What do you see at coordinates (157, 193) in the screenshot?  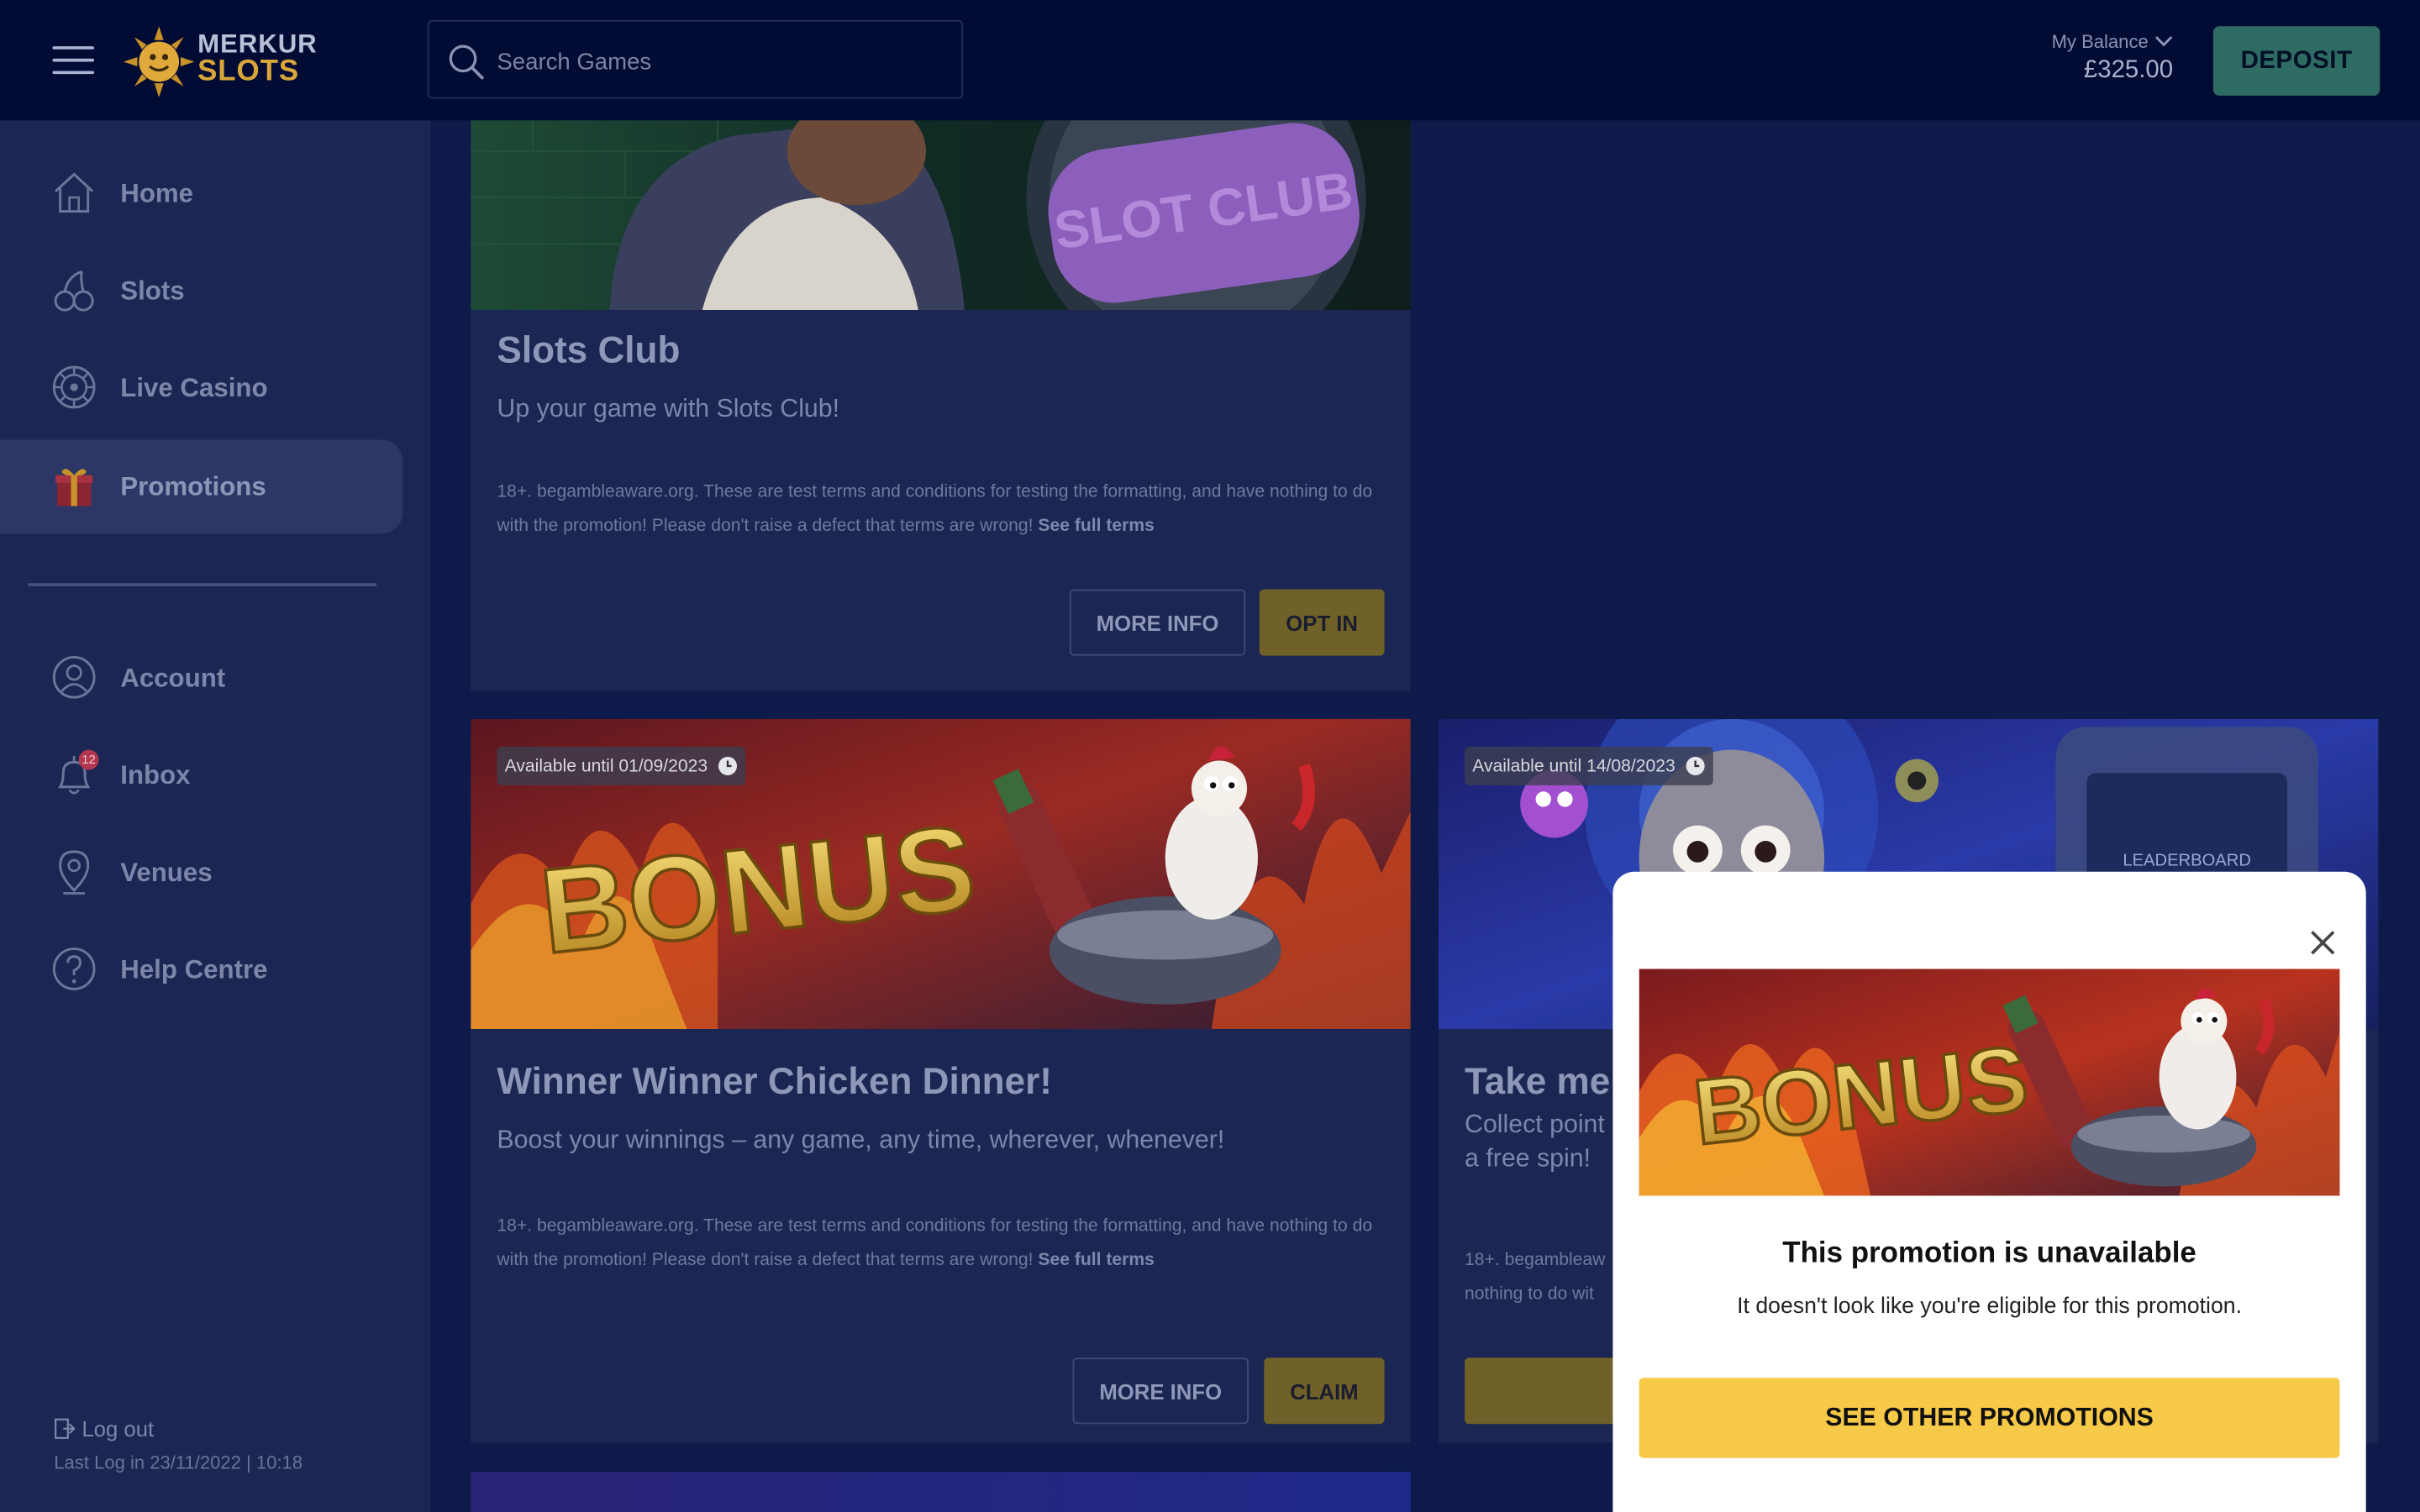 I see `sidebar-item-label: Home` at bounding box center [157, 193].